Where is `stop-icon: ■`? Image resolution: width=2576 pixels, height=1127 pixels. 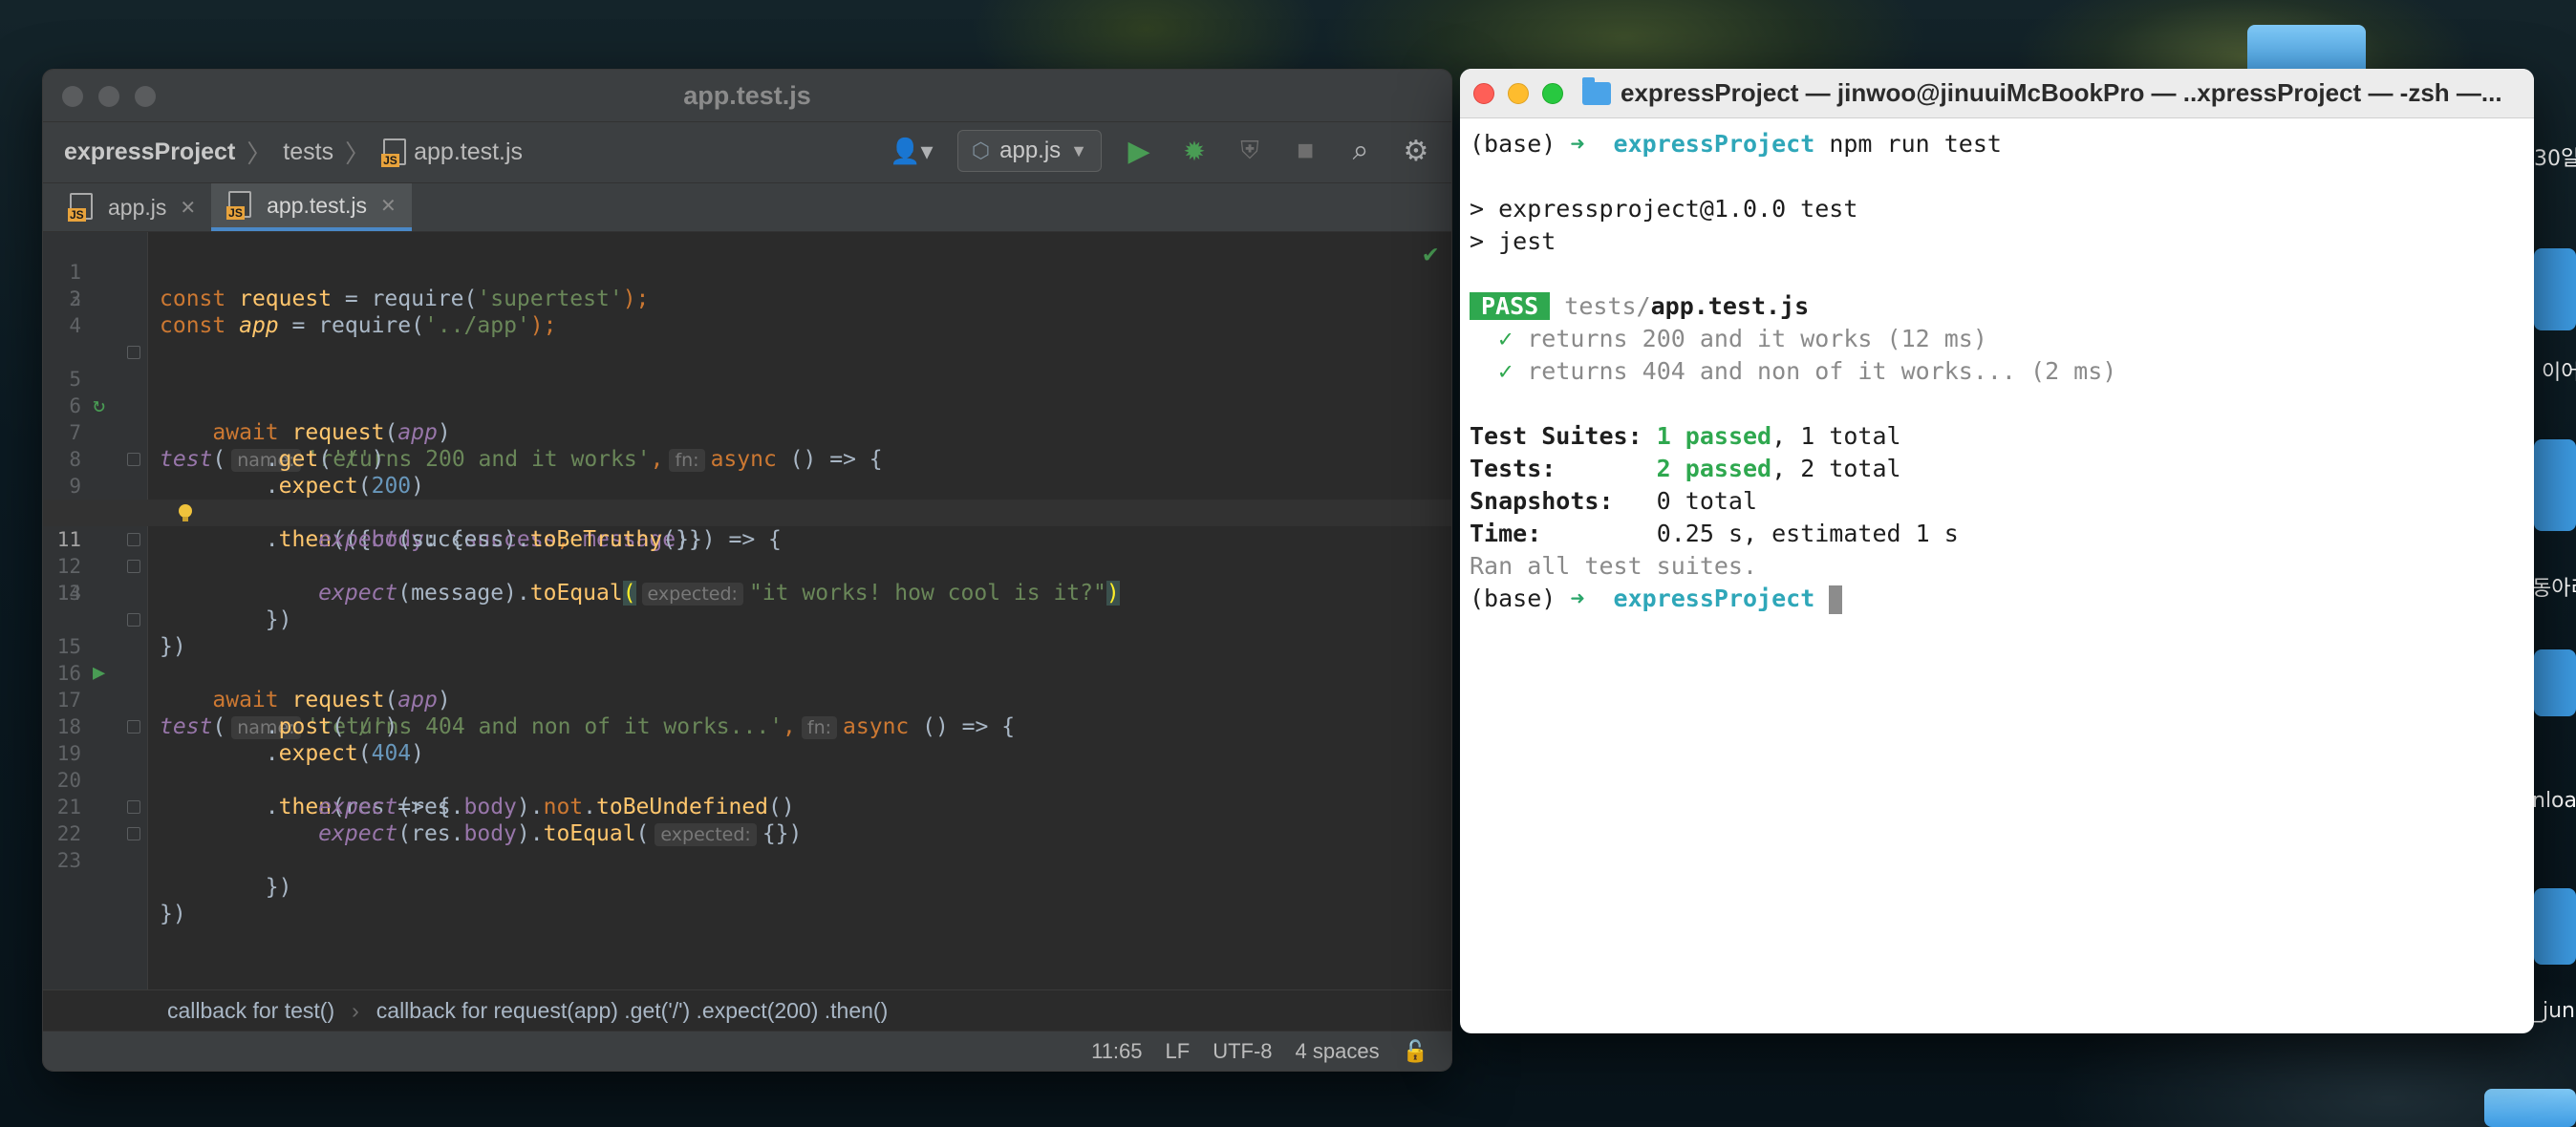 stop-icon: ■ is located at coordinates (1305, 151).